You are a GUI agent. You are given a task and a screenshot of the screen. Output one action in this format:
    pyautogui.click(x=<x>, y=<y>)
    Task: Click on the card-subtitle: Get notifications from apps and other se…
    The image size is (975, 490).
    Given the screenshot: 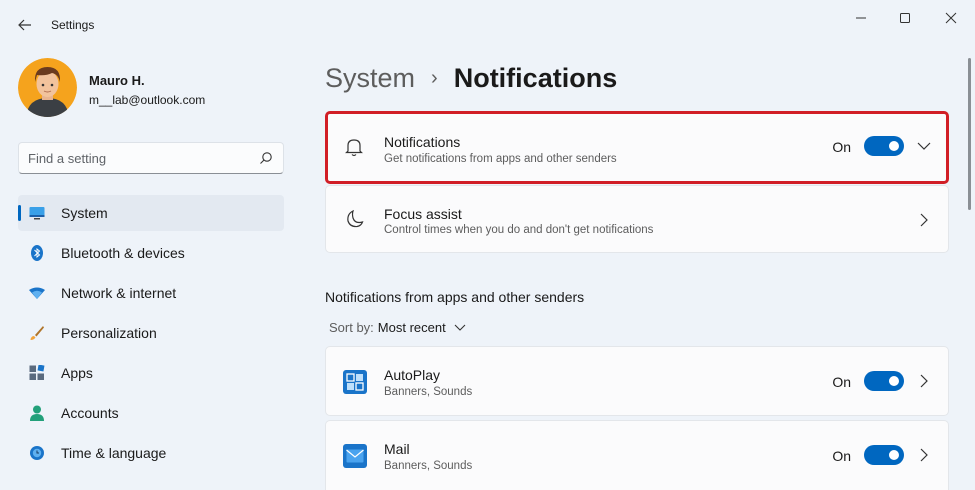 What is the action you would take?
    pyautogui.click(x=500, y=159)
    